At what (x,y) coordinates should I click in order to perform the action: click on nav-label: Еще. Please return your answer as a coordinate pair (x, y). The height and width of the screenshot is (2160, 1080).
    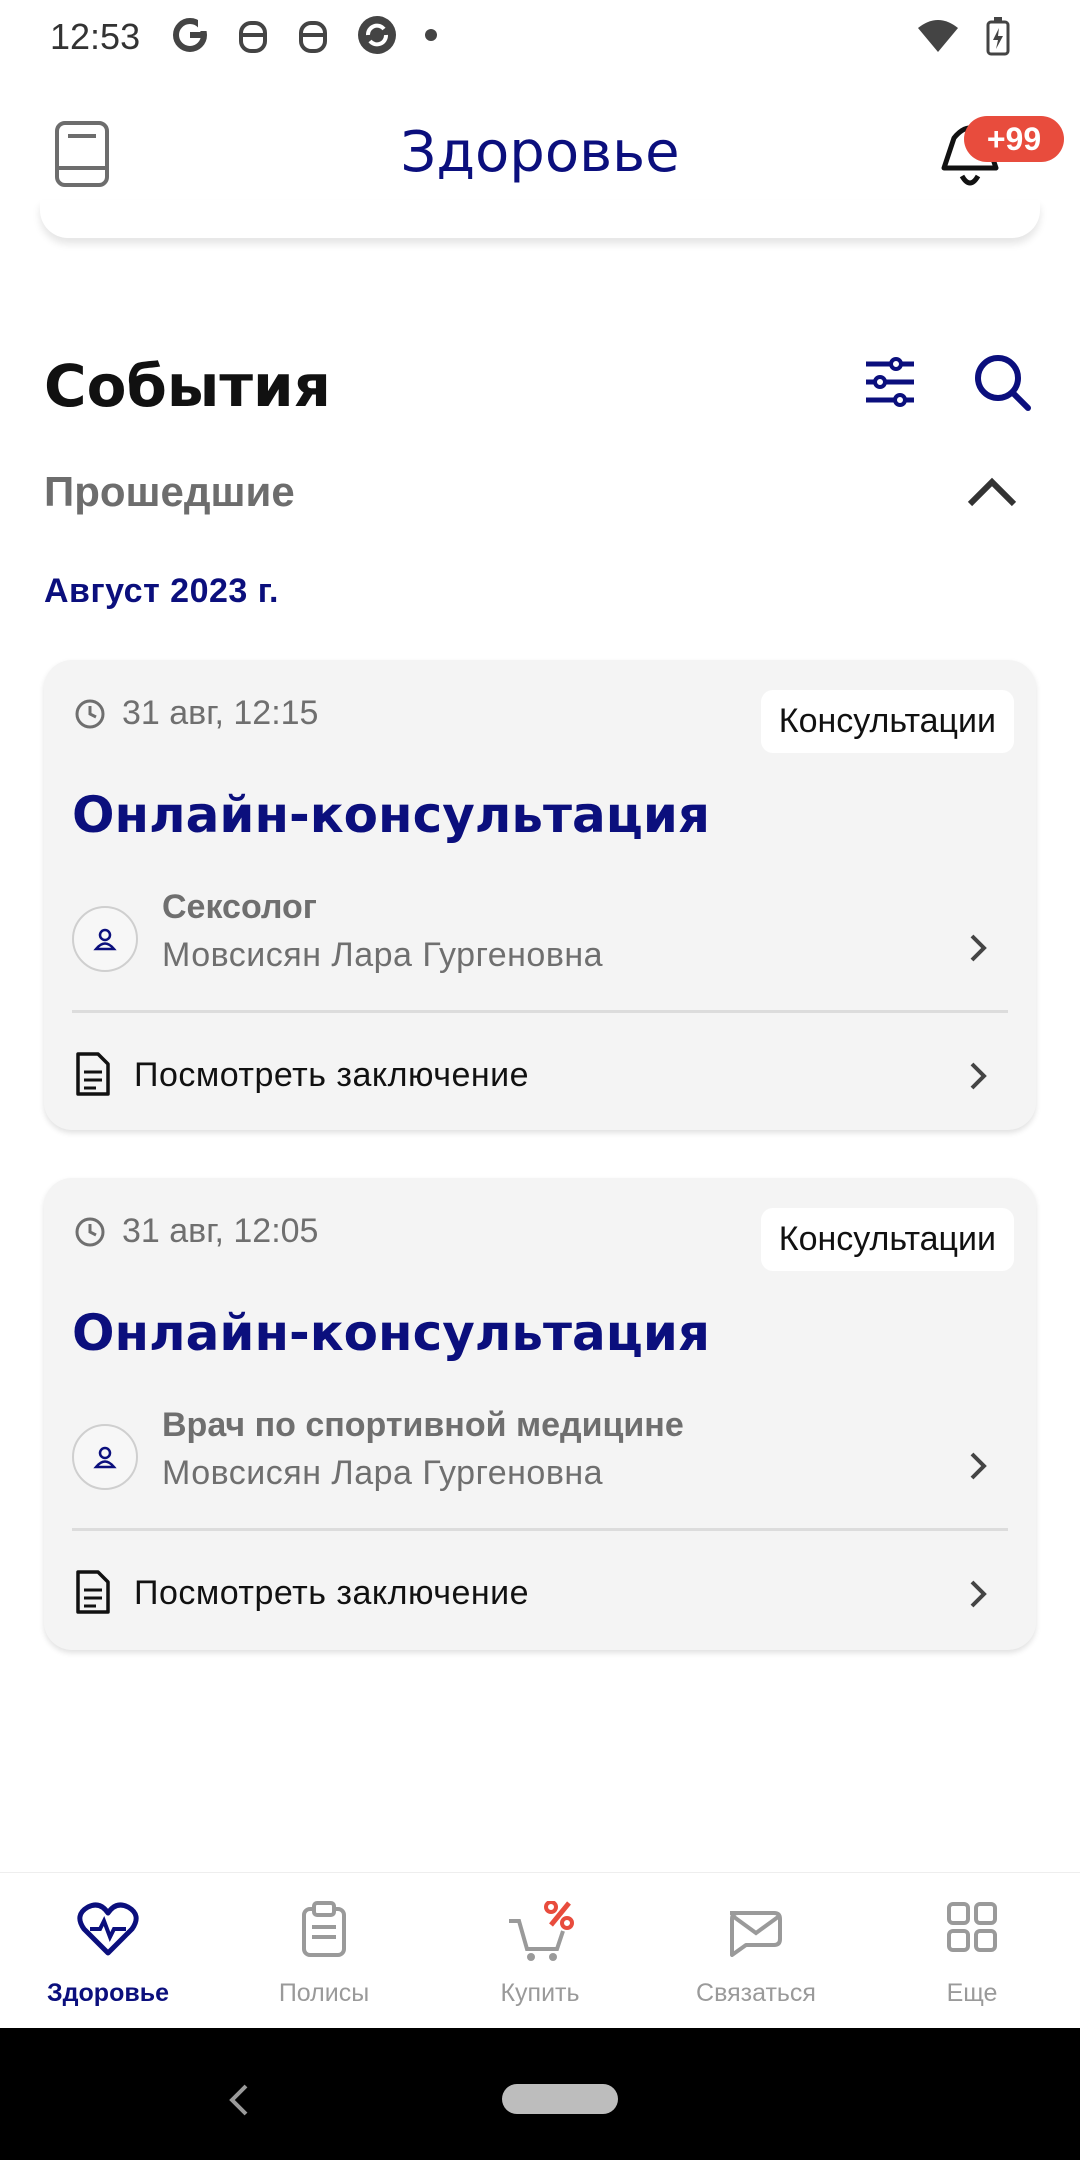
    Looking at the image, I should click on (972, 1993).